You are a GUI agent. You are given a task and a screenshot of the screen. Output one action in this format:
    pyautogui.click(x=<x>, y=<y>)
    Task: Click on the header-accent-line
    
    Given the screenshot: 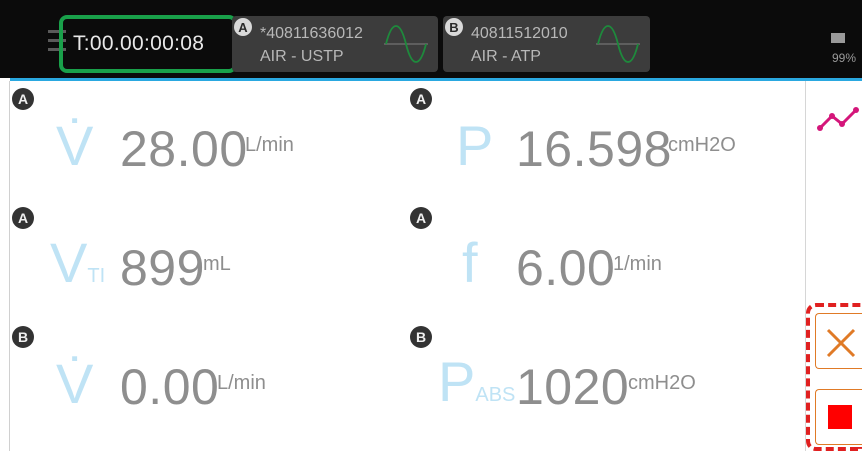 What is the action you would take?
    pyautogui.click(x=436, y=79)
    